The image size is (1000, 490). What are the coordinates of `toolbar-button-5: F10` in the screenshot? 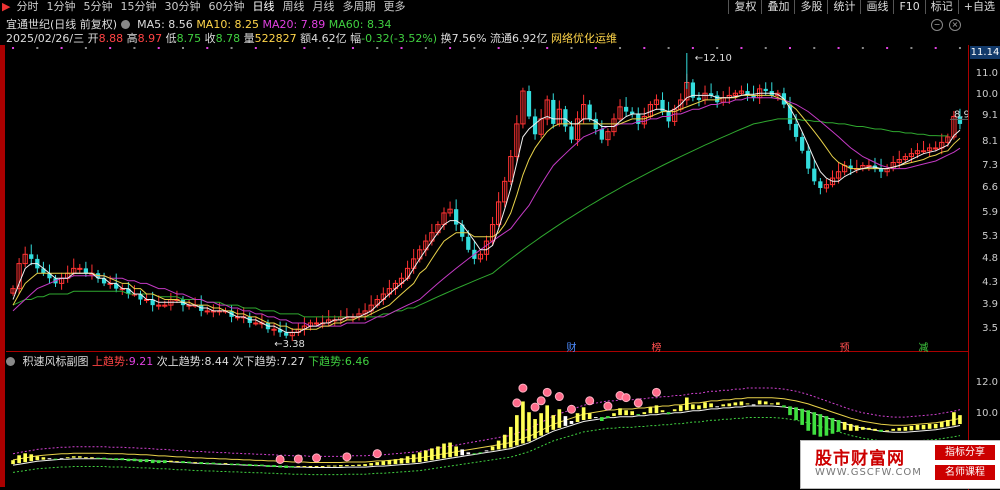 It's located at (908, 7).